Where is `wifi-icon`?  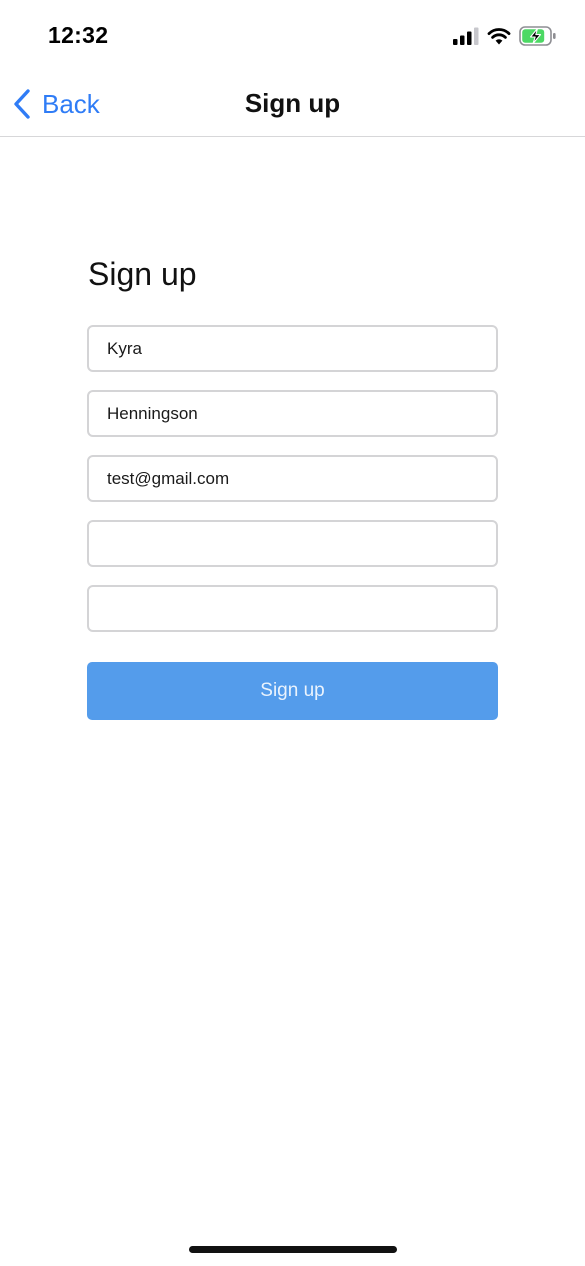
wifi-icon is located at coordinates (499, 38).